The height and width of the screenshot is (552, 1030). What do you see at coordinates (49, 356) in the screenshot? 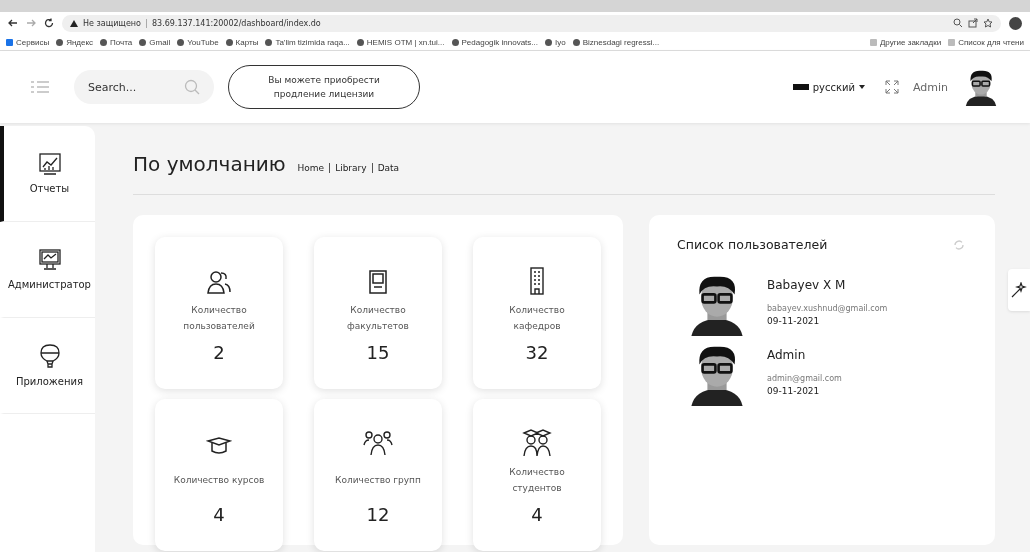
I see `hot-air-balloon-icon` at bounding box center [49, 356].